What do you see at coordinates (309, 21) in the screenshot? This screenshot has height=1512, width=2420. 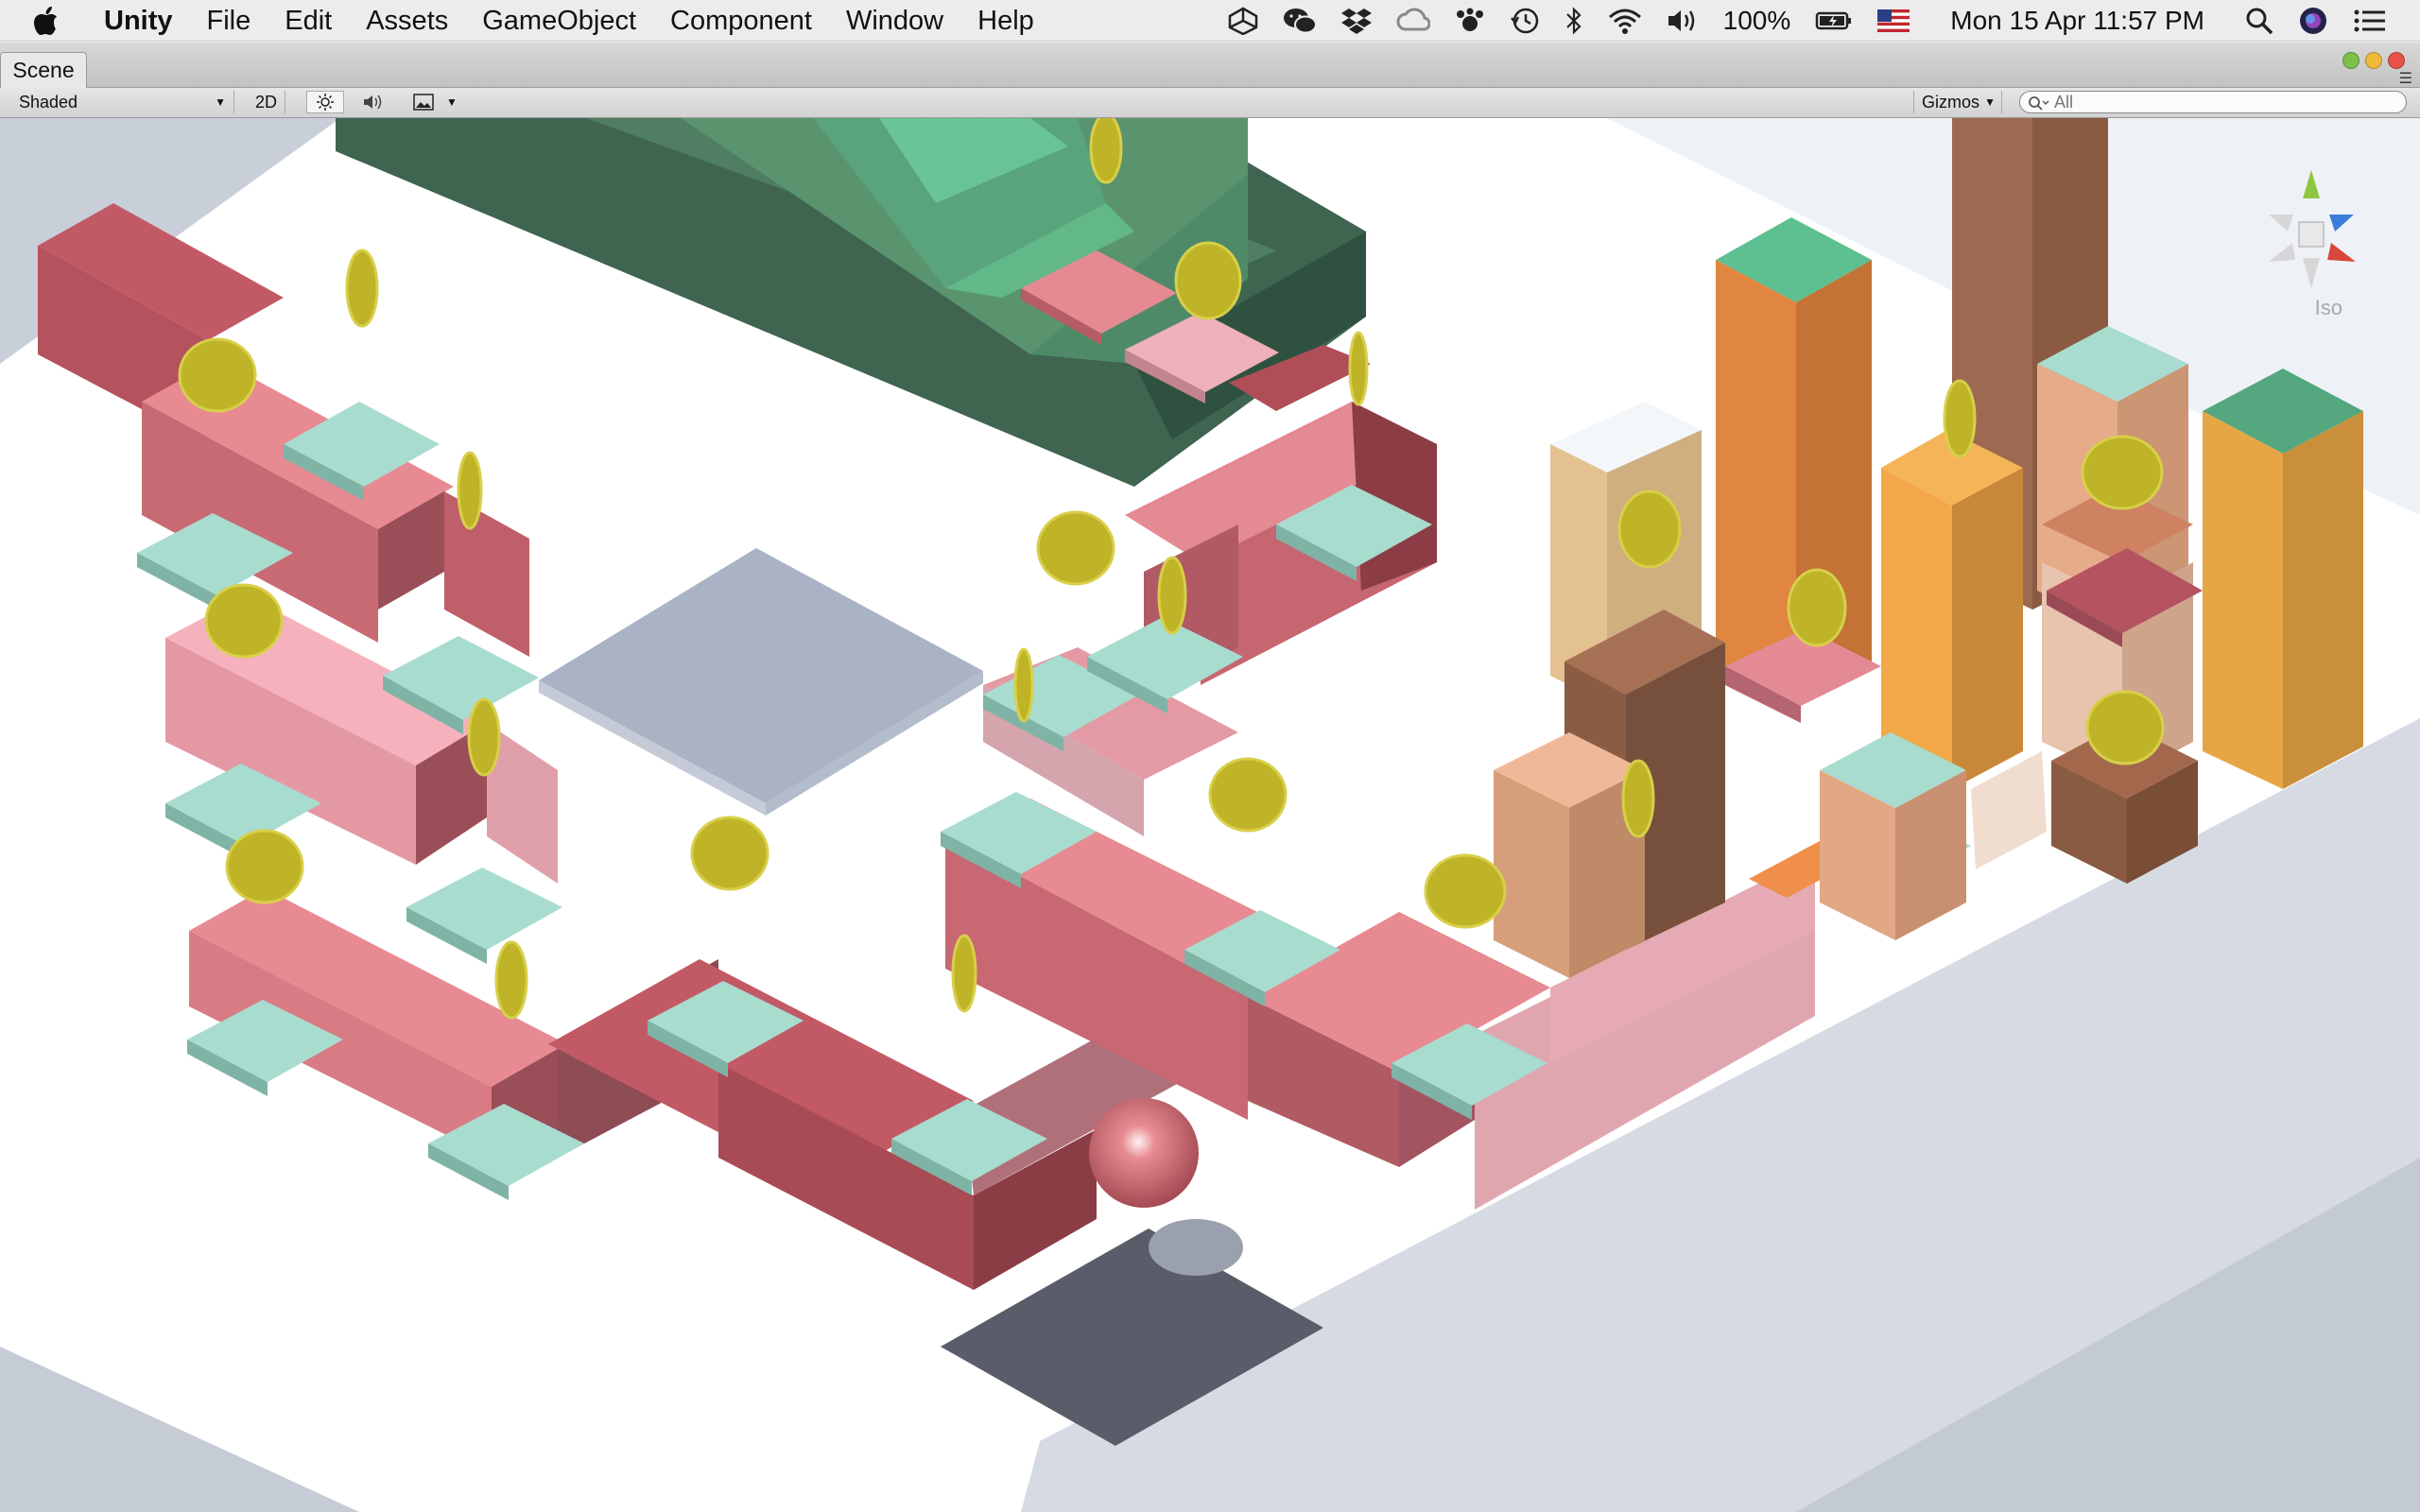 I see `menu-edit: Edit` at bounding box center [309, 21].